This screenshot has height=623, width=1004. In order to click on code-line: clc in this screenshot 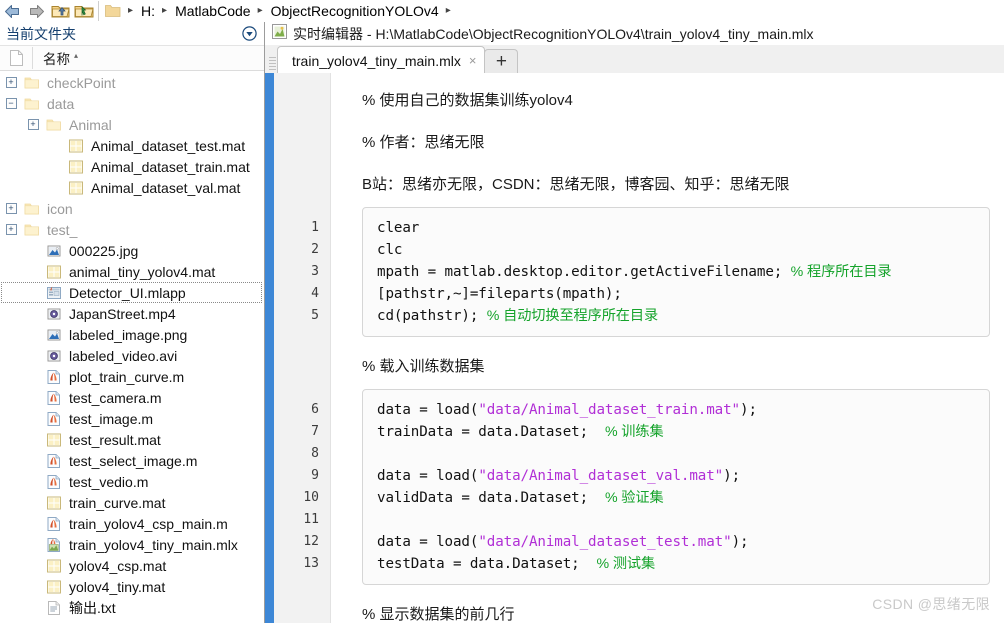, I will do `click(678, 250)`.